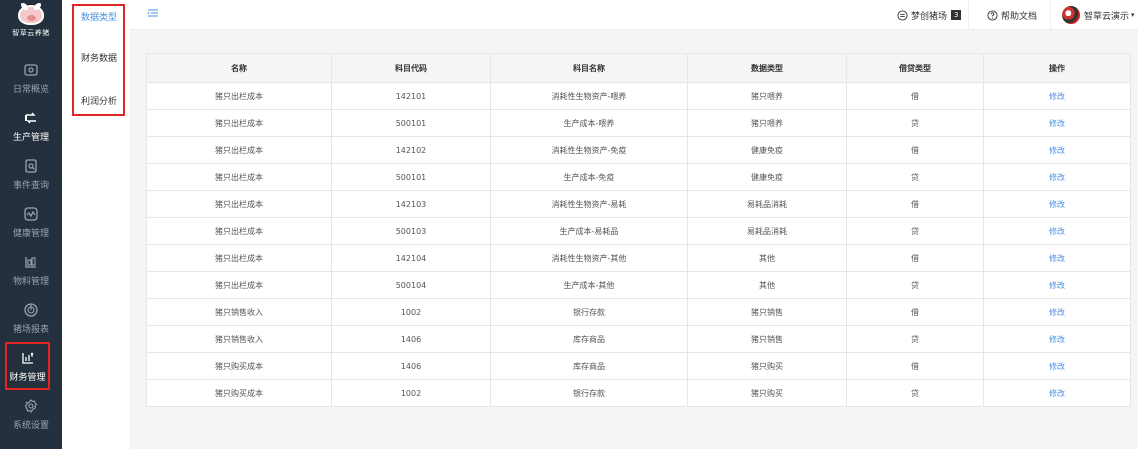 This screenshot has height=449, width=1138. What do you see at coordinates (30, 281) in the screenshot?
I see `sidebar-item-label: 物料管理` at bounding box center [30, 281].